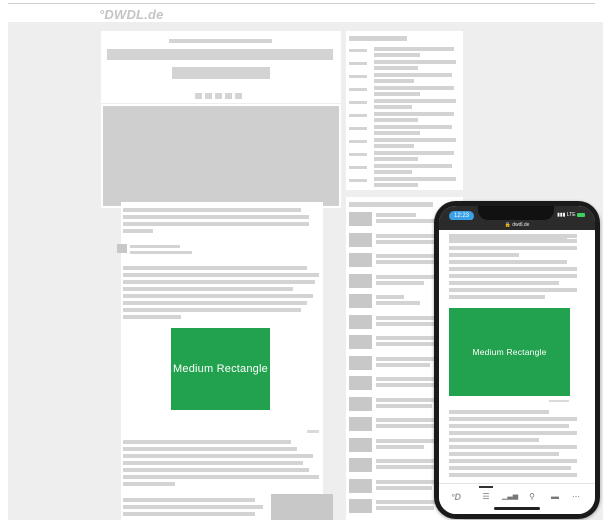  Describe the element at coordinates (486, 497) in the screenshot. I see `list-icon: ☰` at that location.